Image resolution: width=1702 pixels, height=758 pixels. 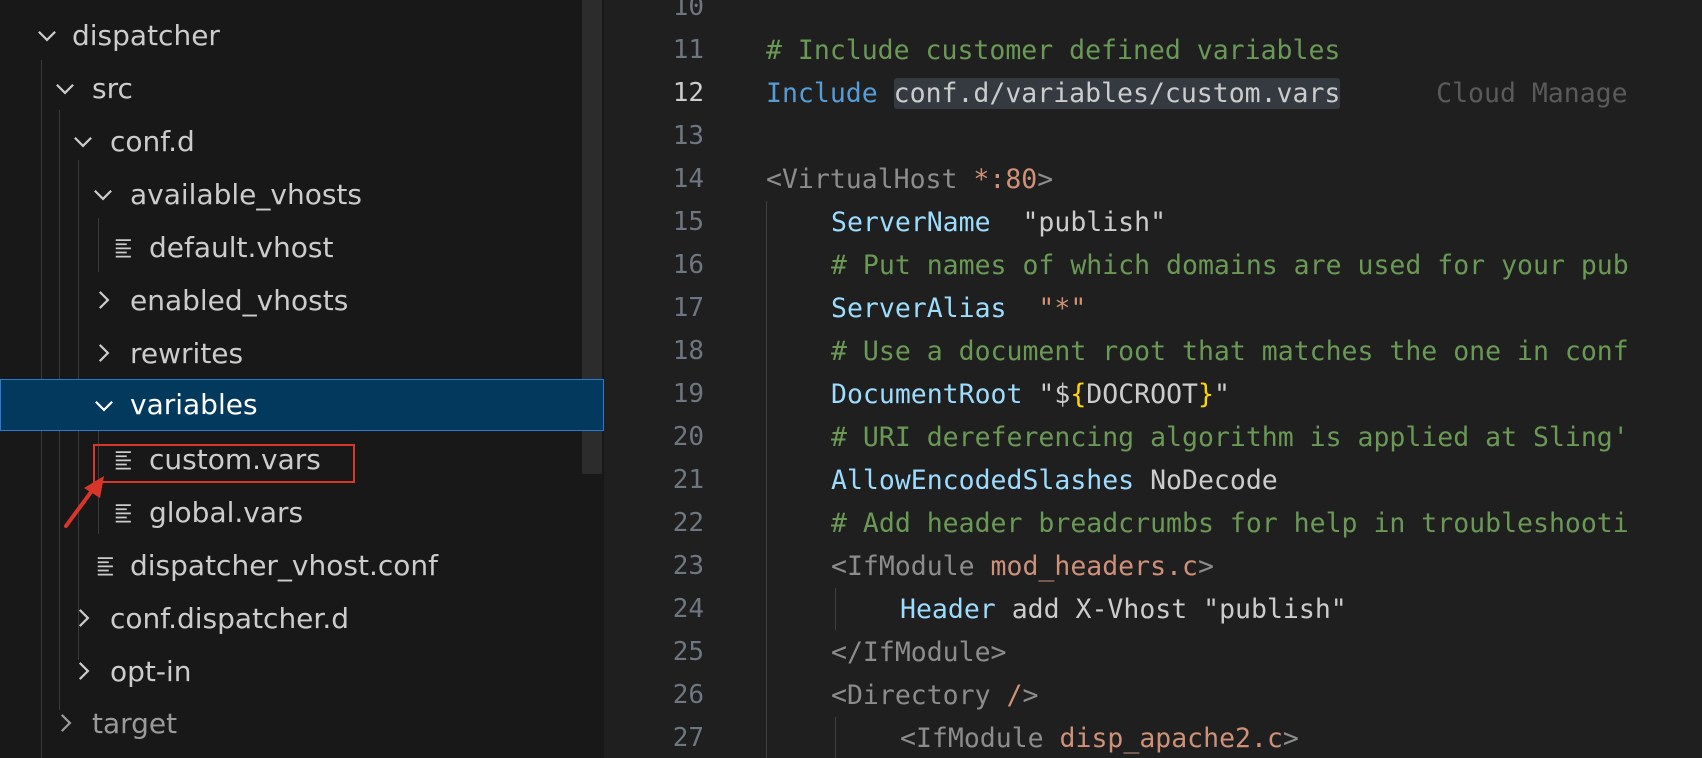 I want to click on code-brace: }, so click(x=1205, y=394).